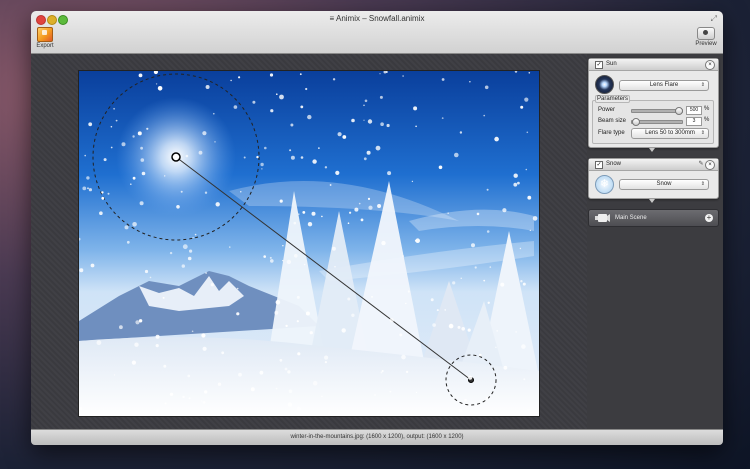 Image resolution: width=750 pixels, height=469 pixels. I want to click on power-slider, so click(657, 111).